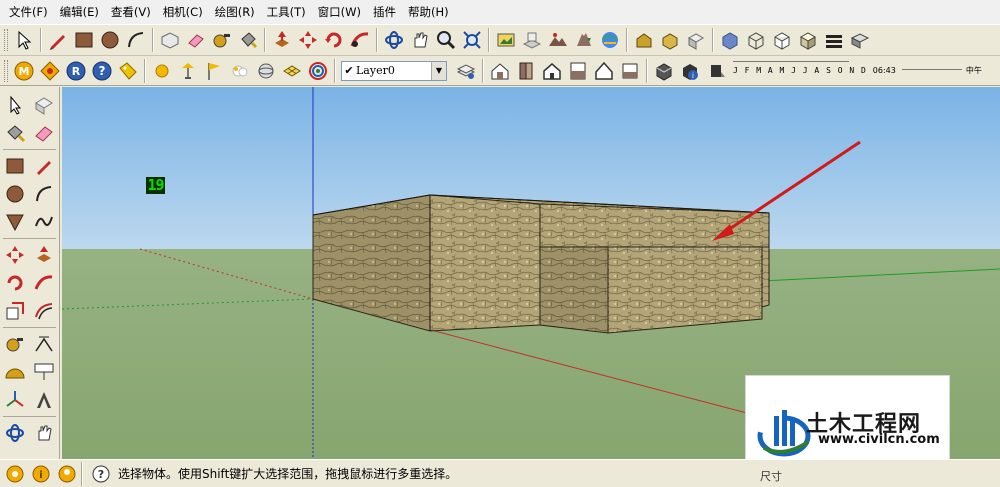 The image size is (1000, 487). What do you see at coordinates (472, 40) in the screenshot?
I see `zoom-extents-icon` at bounding box center [472, 40].